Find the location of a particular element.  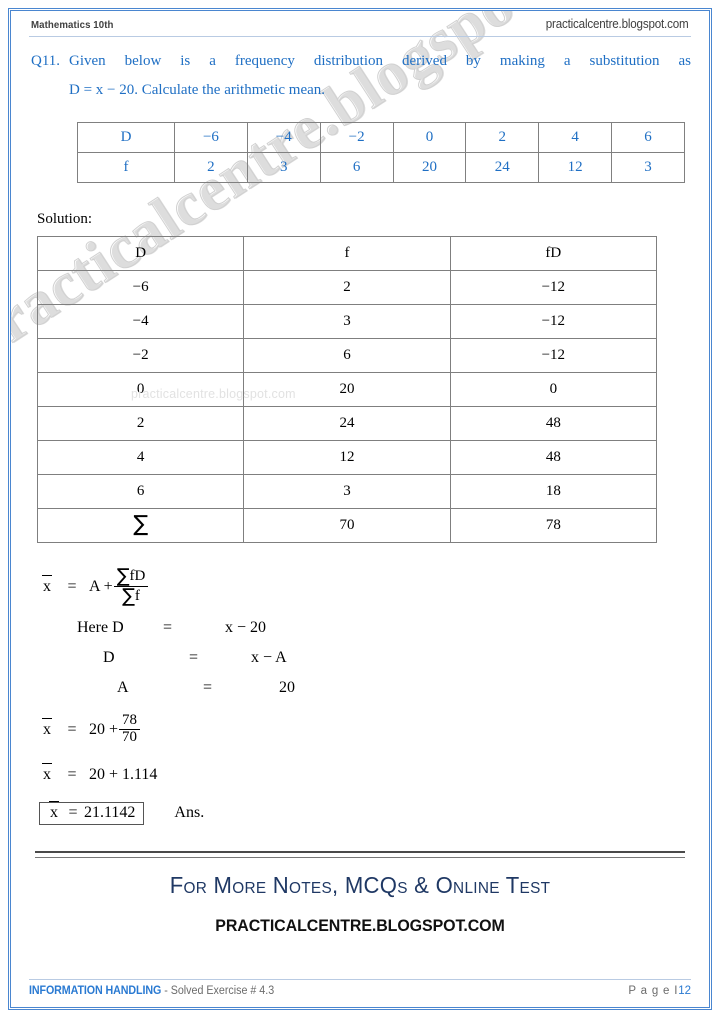

page-label: P a g e I is located at coordinates (653, 991).